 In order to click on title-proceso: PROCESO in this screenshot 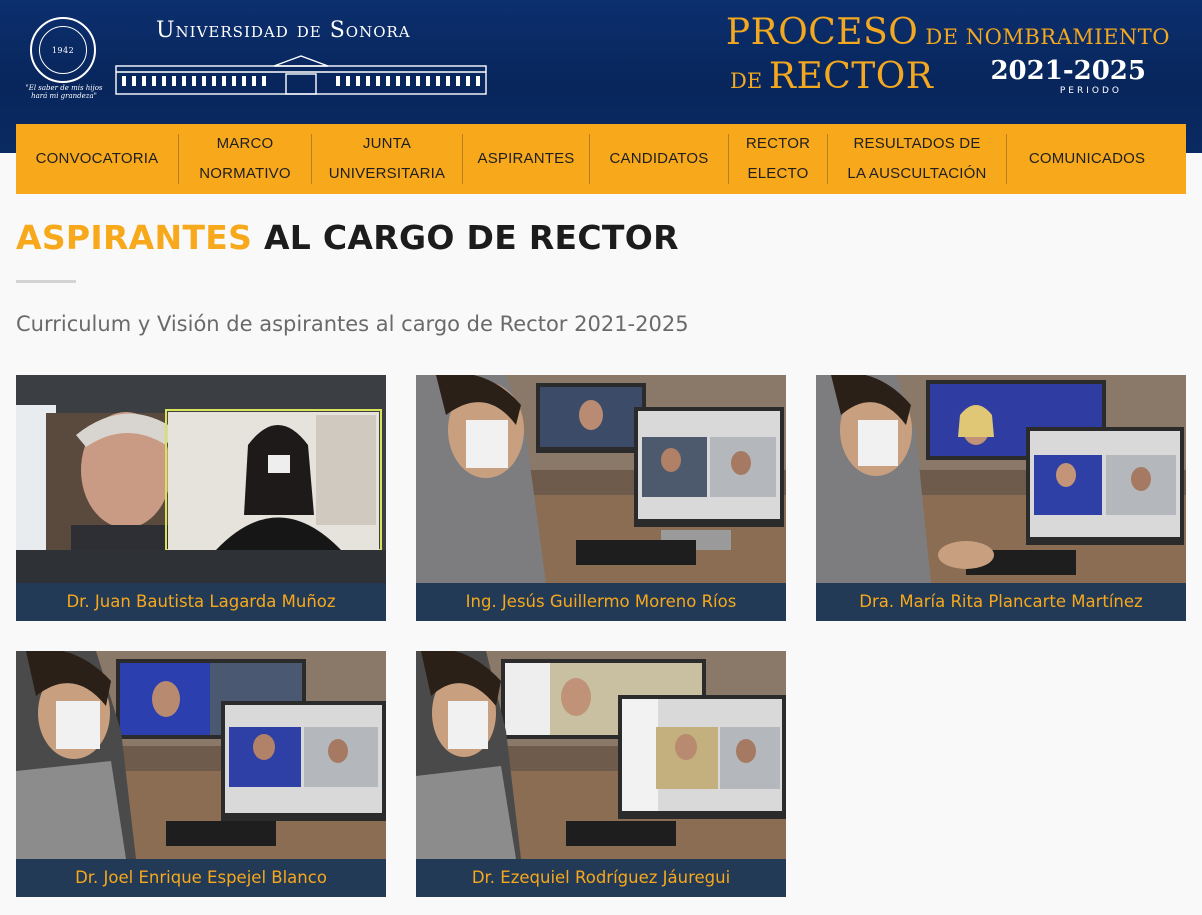, I will do `click(822, 32)`.